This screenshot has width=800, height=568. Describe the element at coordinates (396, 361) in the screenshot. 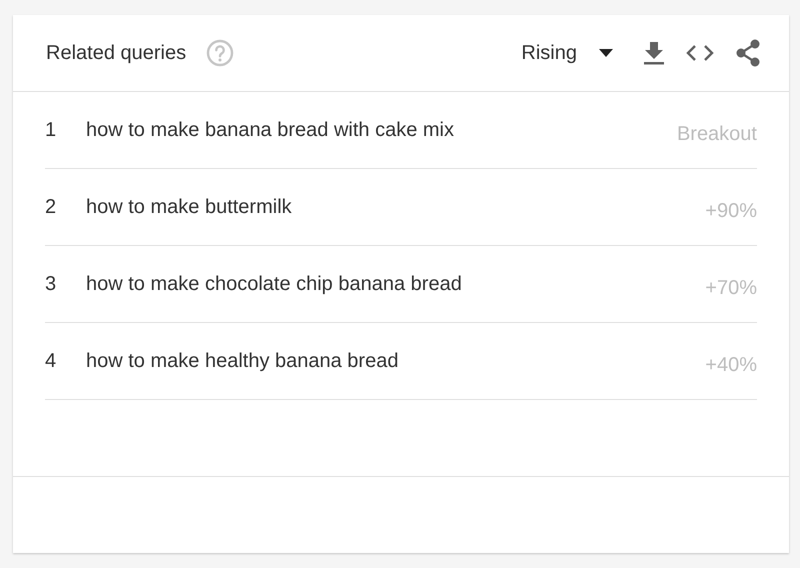

I see `query-link: how to make healthy banana bread` at that location.